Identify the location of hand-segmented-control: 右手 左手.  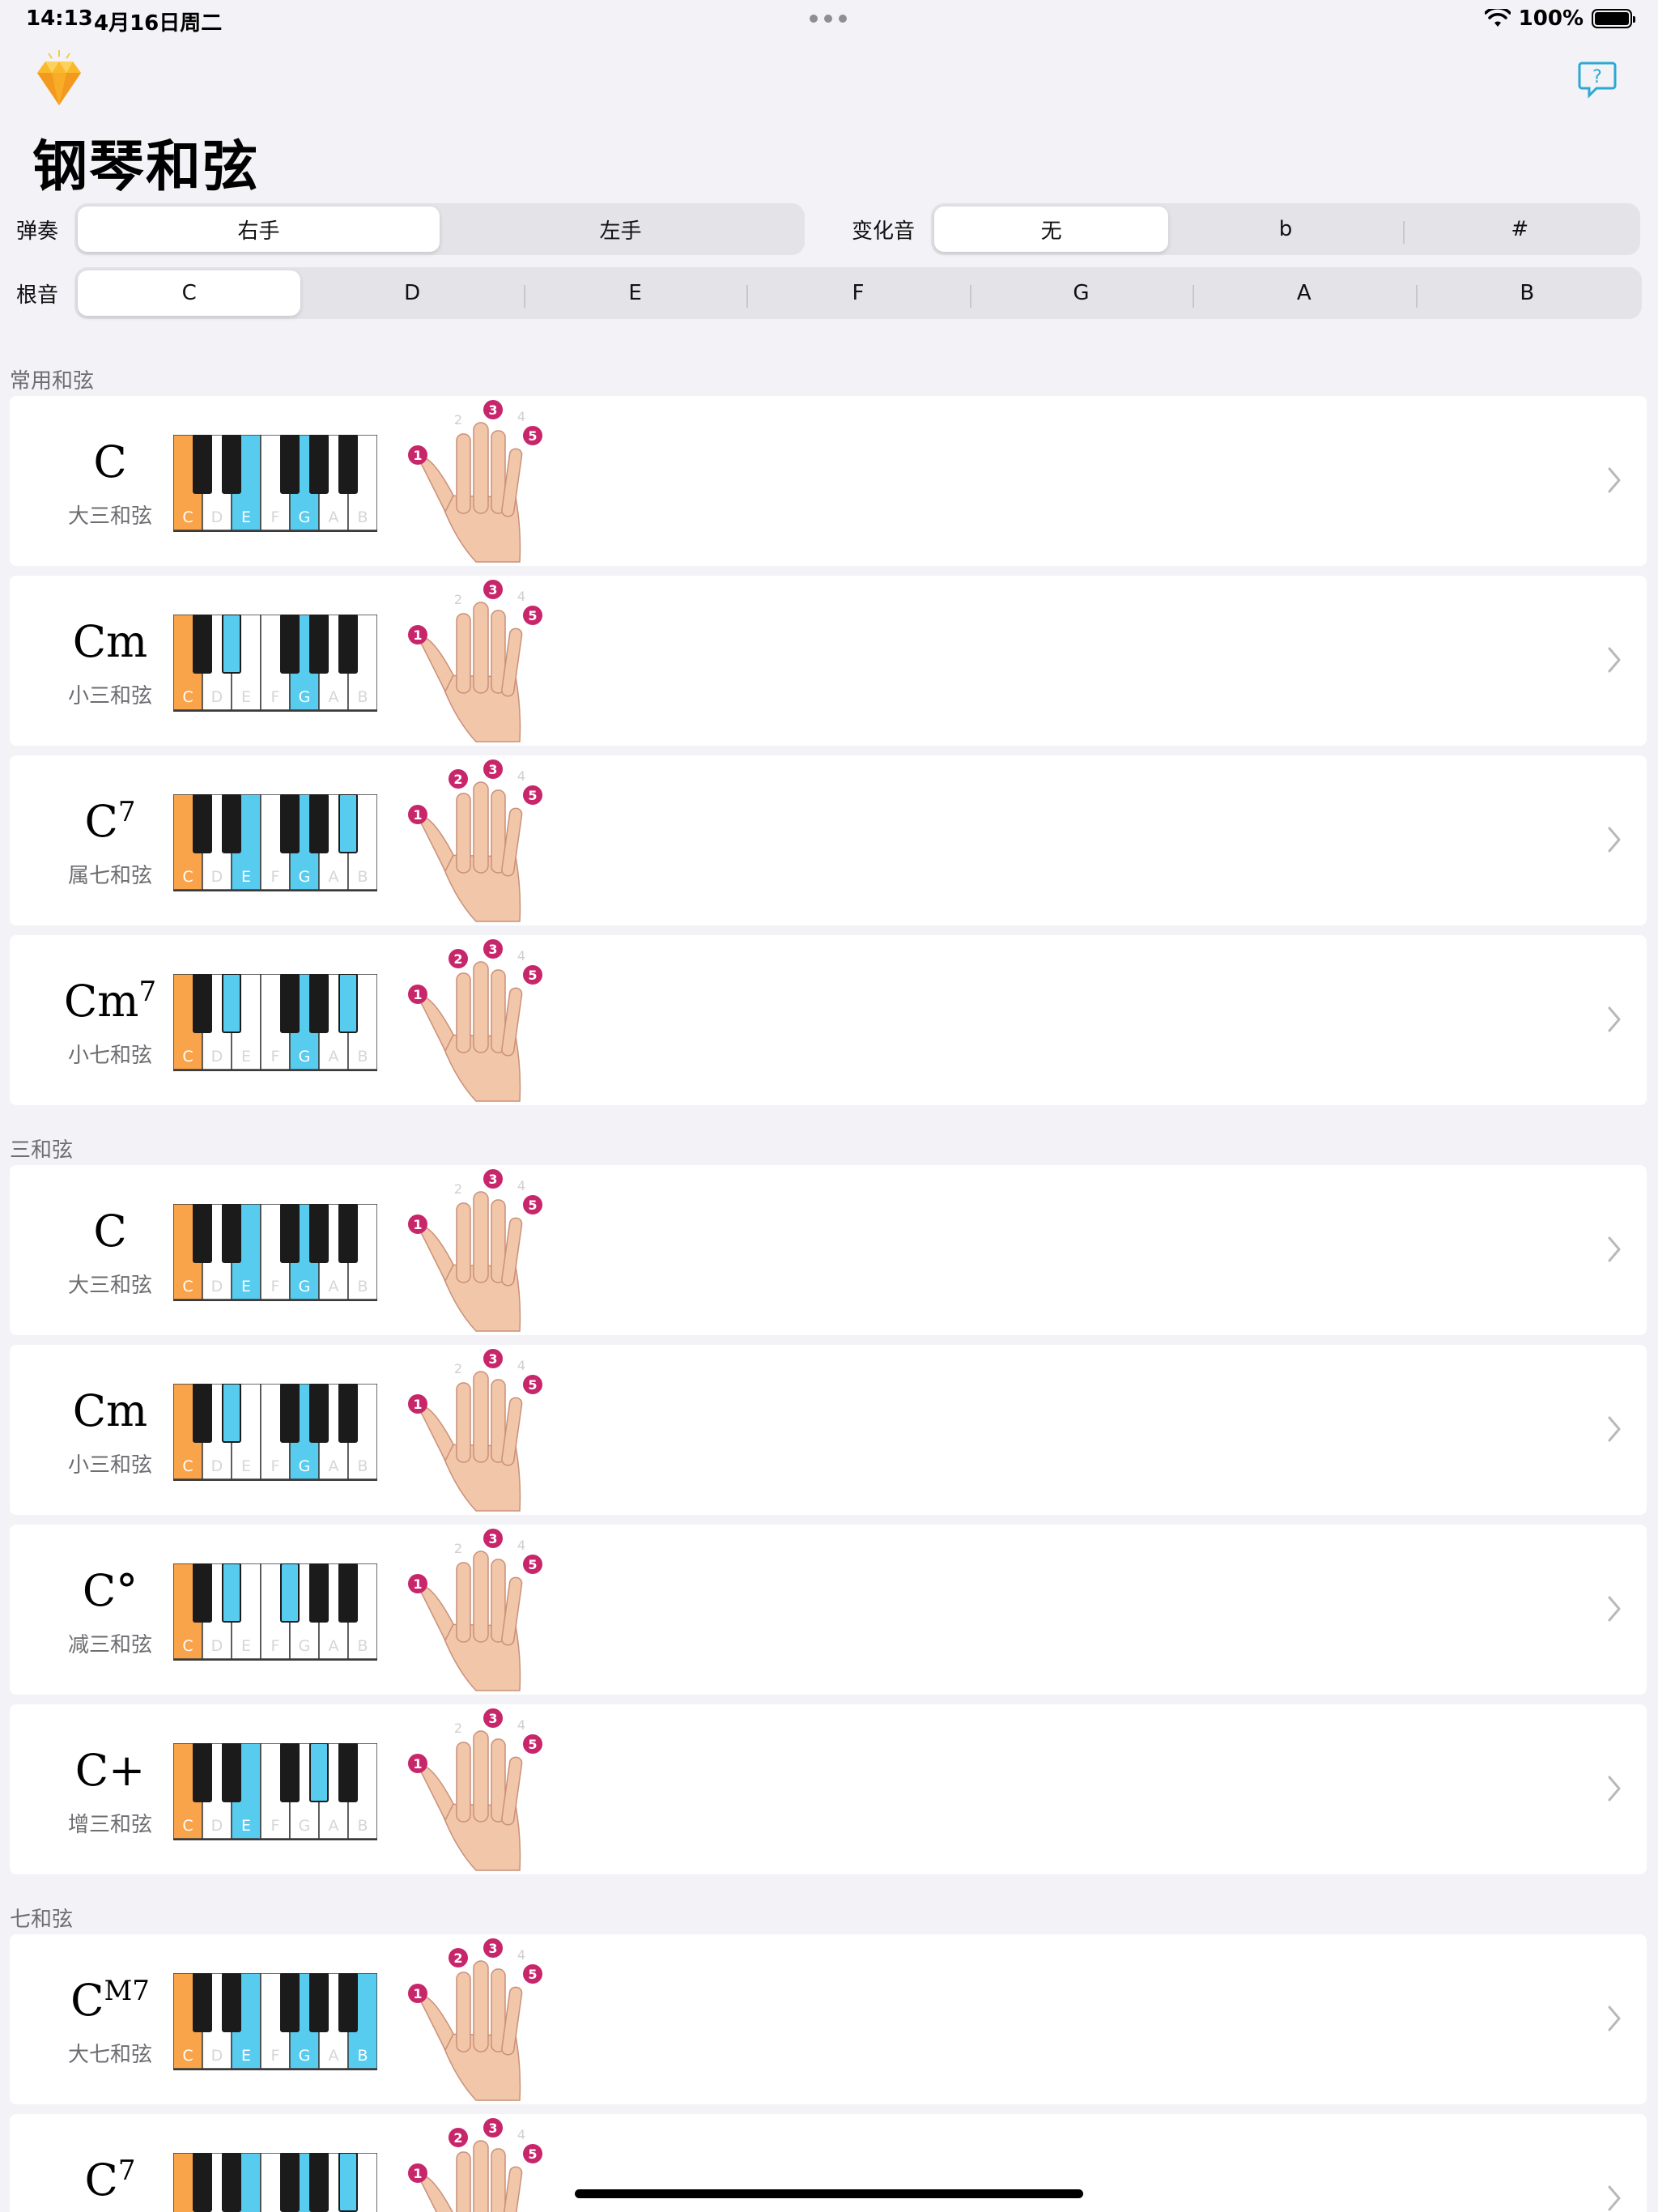
(439, 229).